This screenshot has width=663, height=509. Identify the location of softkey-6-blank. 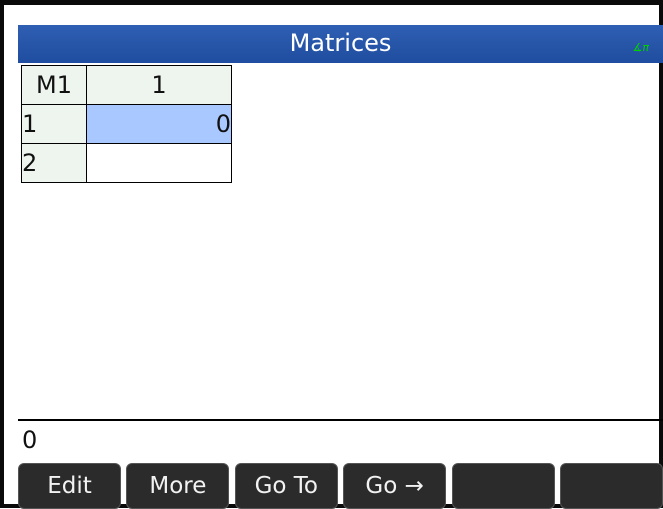
(611, 486).